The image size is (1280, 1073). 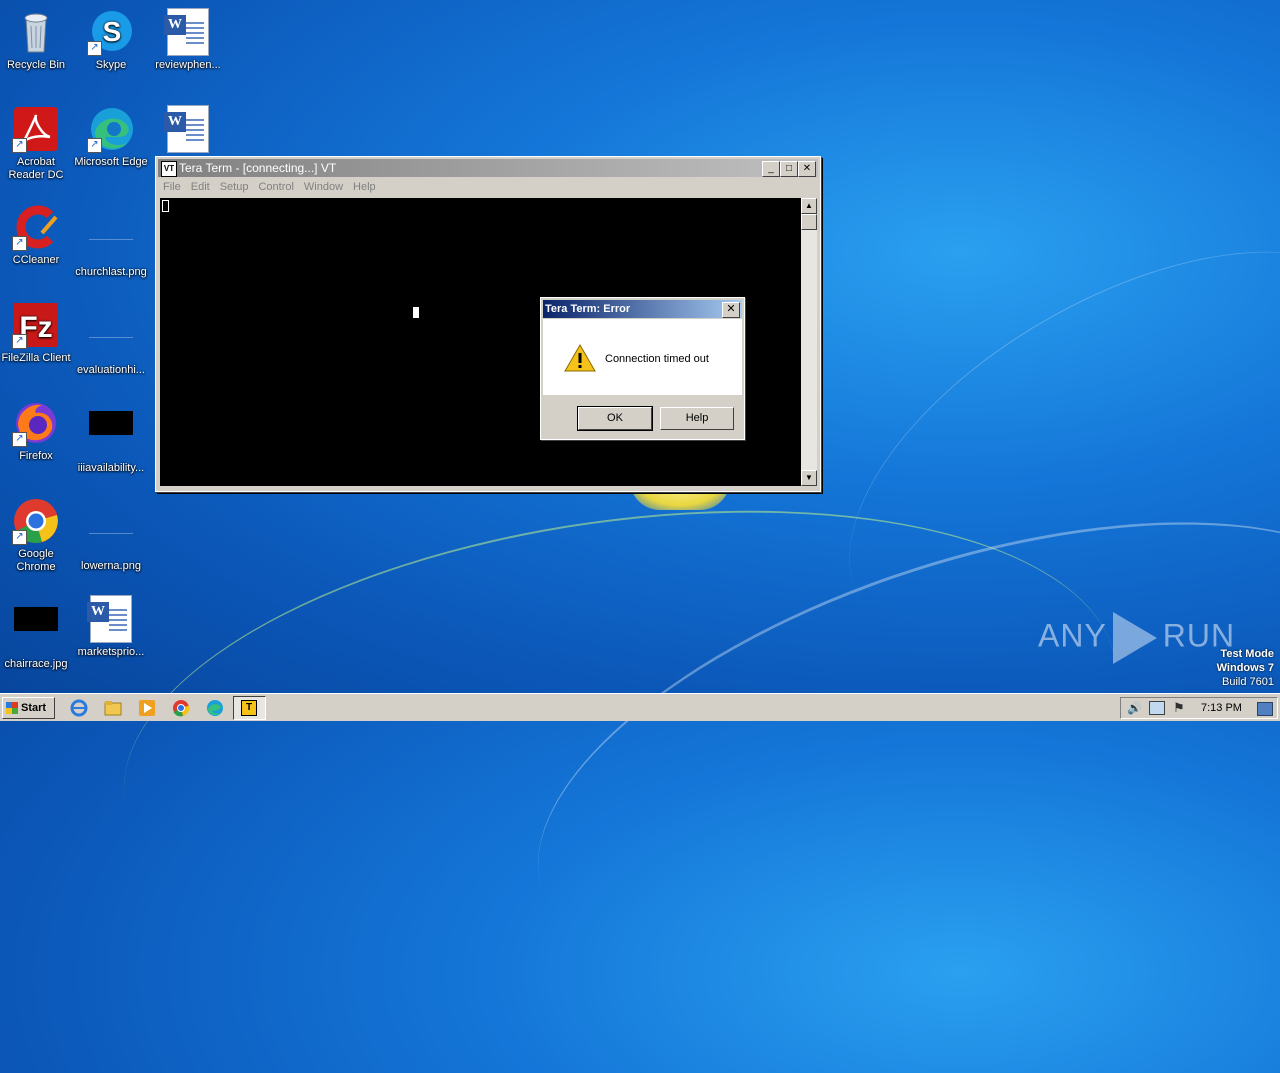 I want to click on desktop-icon-label: Acrobat Reader DC, so click(x=36, y=168).